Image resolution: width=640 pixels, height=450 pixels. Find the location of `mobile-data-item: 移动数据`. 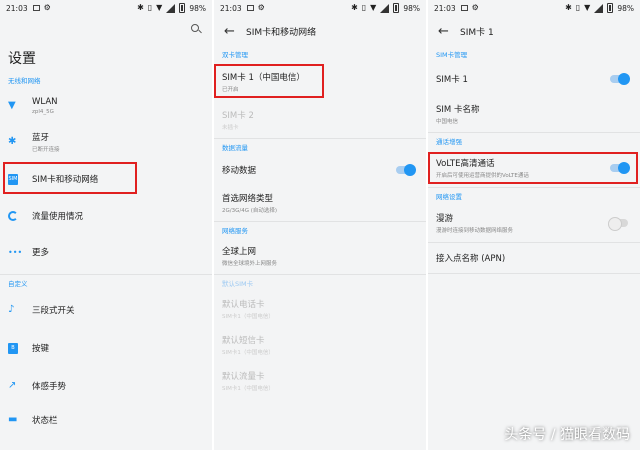

mobile-data-item: 移动数据 is located at coordinates (320, 170).